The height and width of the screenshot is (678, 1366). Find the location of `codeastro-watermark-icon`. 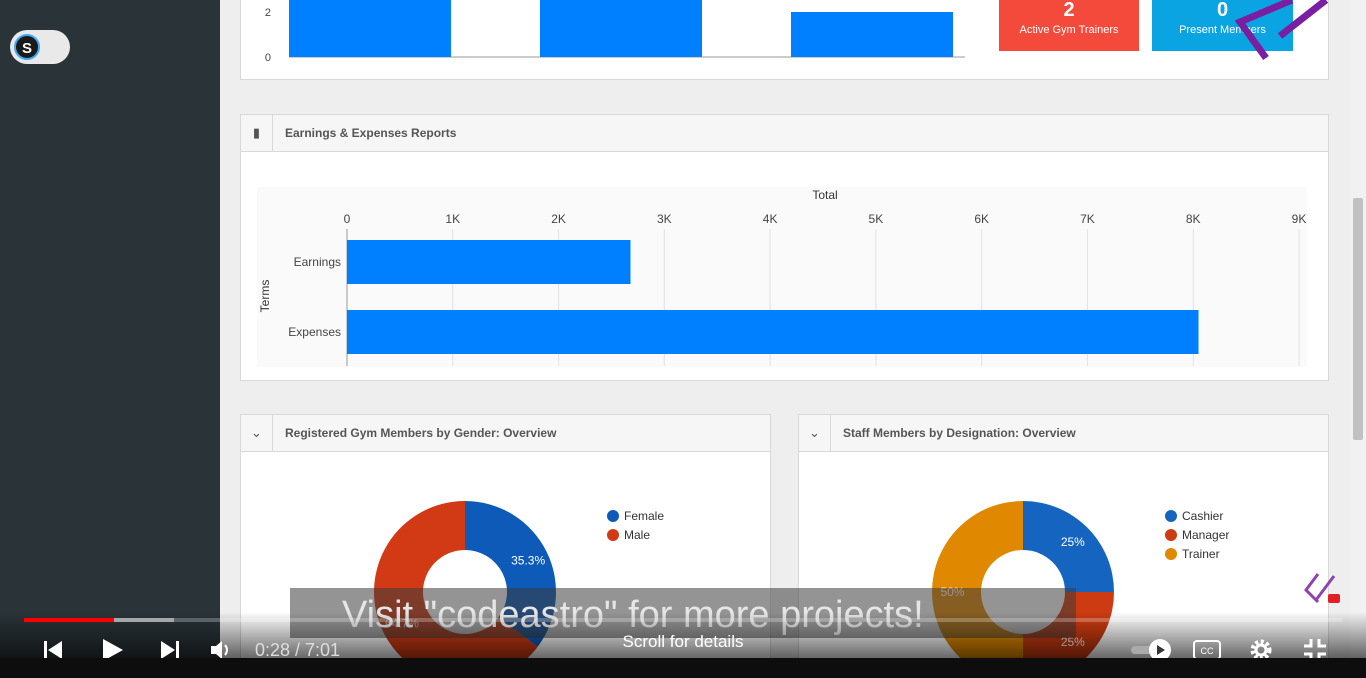

codeastro-watermark-icon is located at coordinates (1322, 588).